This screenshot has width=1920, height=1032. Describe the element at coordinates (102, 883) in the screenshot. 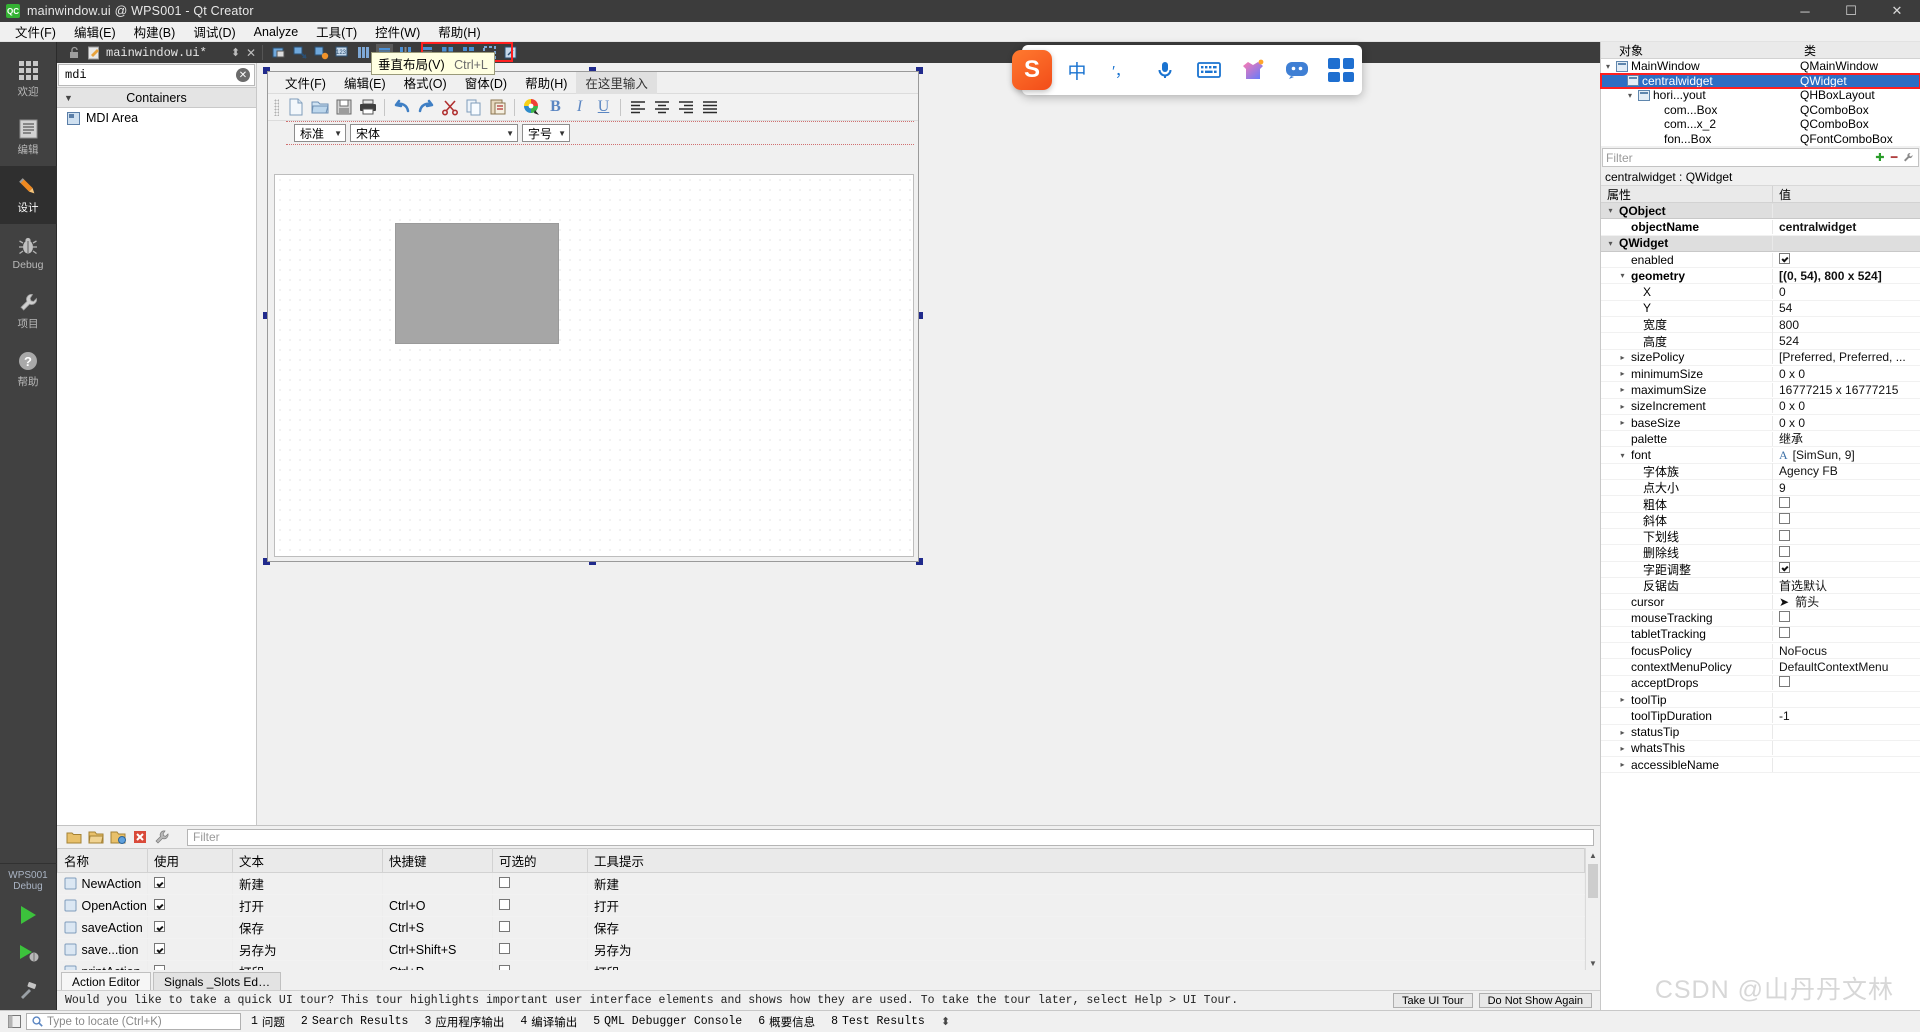

I see `action-name-cell: NewAction` at that location.